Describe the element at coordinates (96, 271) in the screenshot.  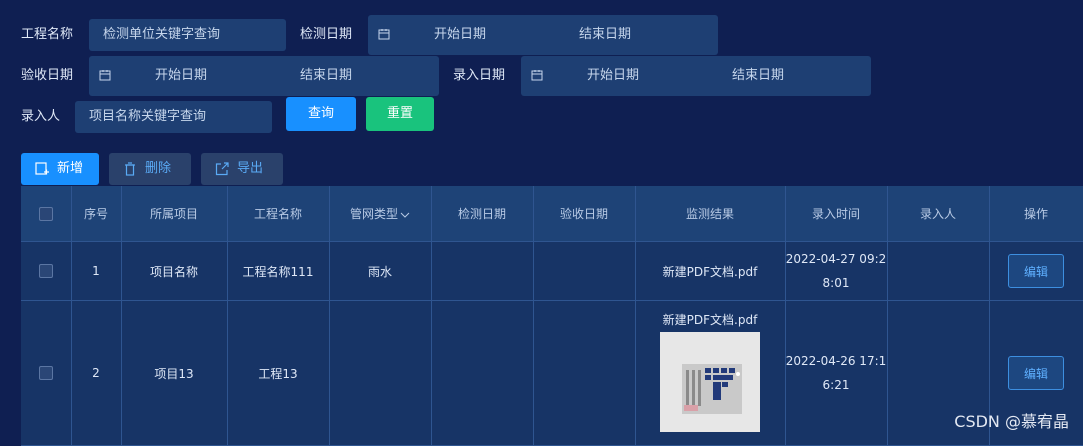
I see `index-cell: 1` at that location.